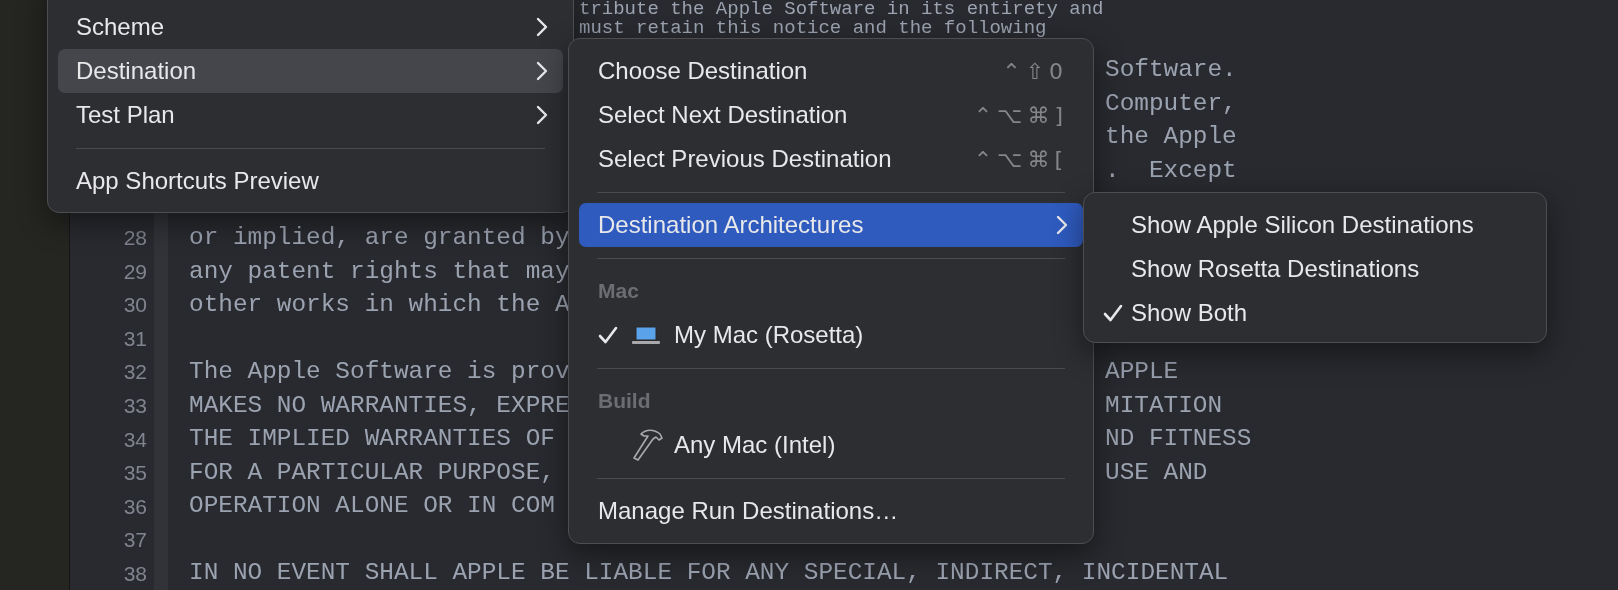 Image resolution: width=1618 pixels, height=590 pixels. Describe the element at coordinates (135, 506) in the screenshot. I see `line-number: 36` at that location.